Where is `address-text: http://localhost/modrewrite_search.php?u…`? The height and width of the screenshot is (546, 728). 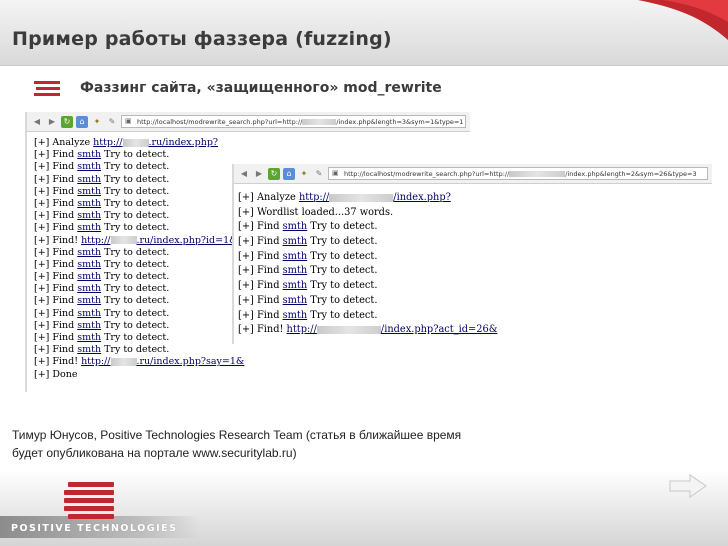 address-text: http://localhost/modrewrite_search.php?u… is located at coordinates (220, 121).